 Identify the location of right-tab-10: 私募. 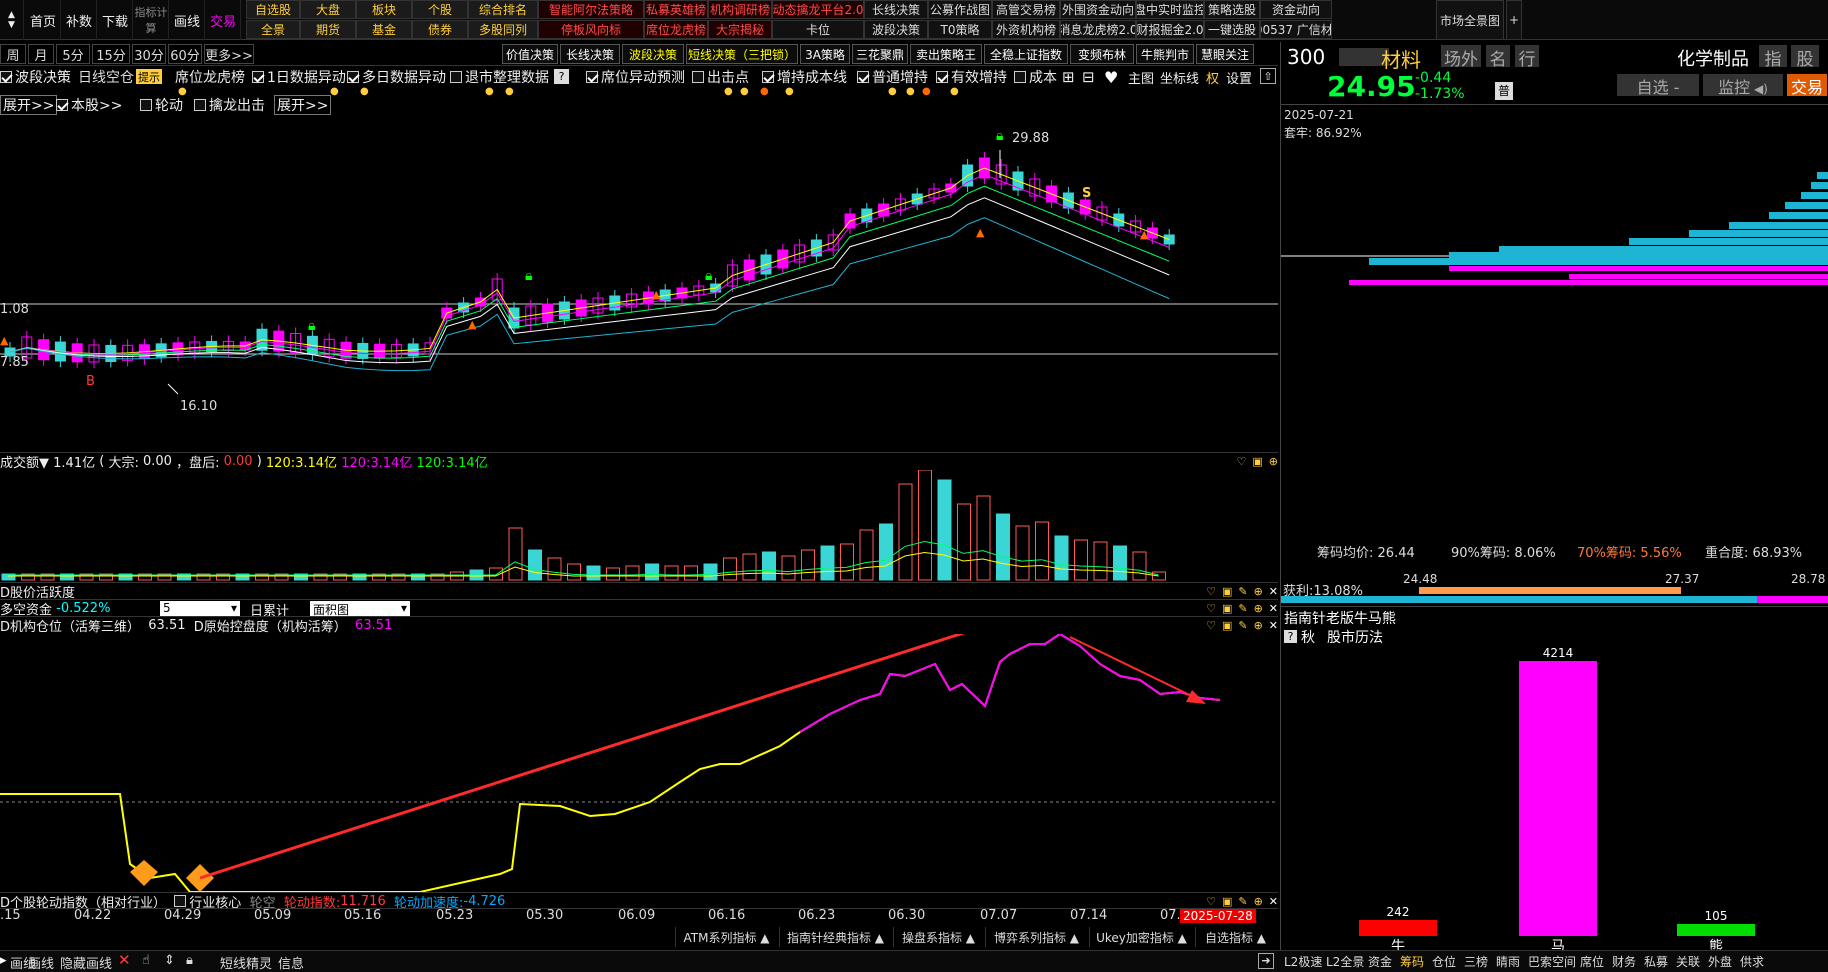
(1656, 961).